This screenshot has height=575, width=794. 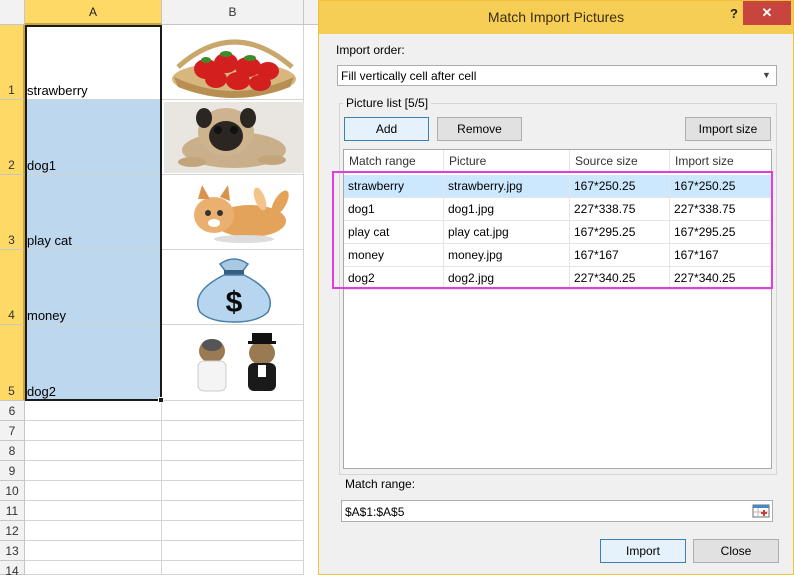 What do you see at coordinates (12, 531) in the screenshot?
I see `row-header-12: 12` at bounding box center [12, 531].